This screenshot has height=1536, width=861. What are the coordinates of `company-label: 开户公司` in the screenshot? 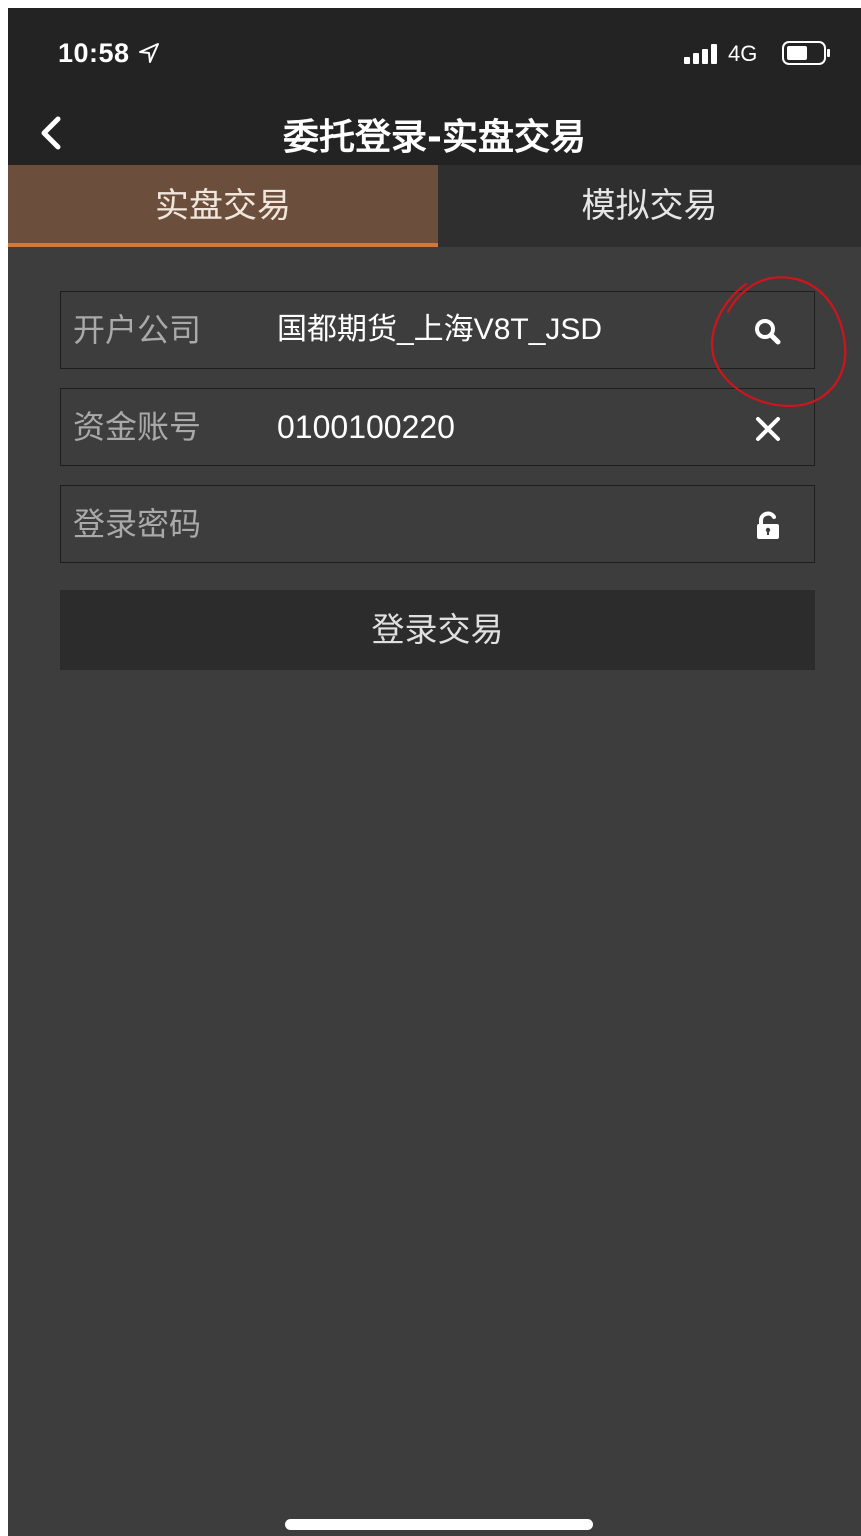 It's located at (137, 330).